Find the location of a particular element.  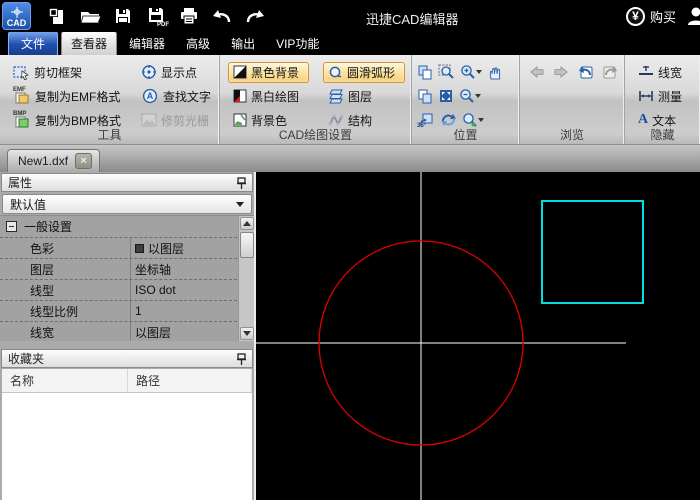

properties-panel-title: 属性 is located at coordinates (20, 183).